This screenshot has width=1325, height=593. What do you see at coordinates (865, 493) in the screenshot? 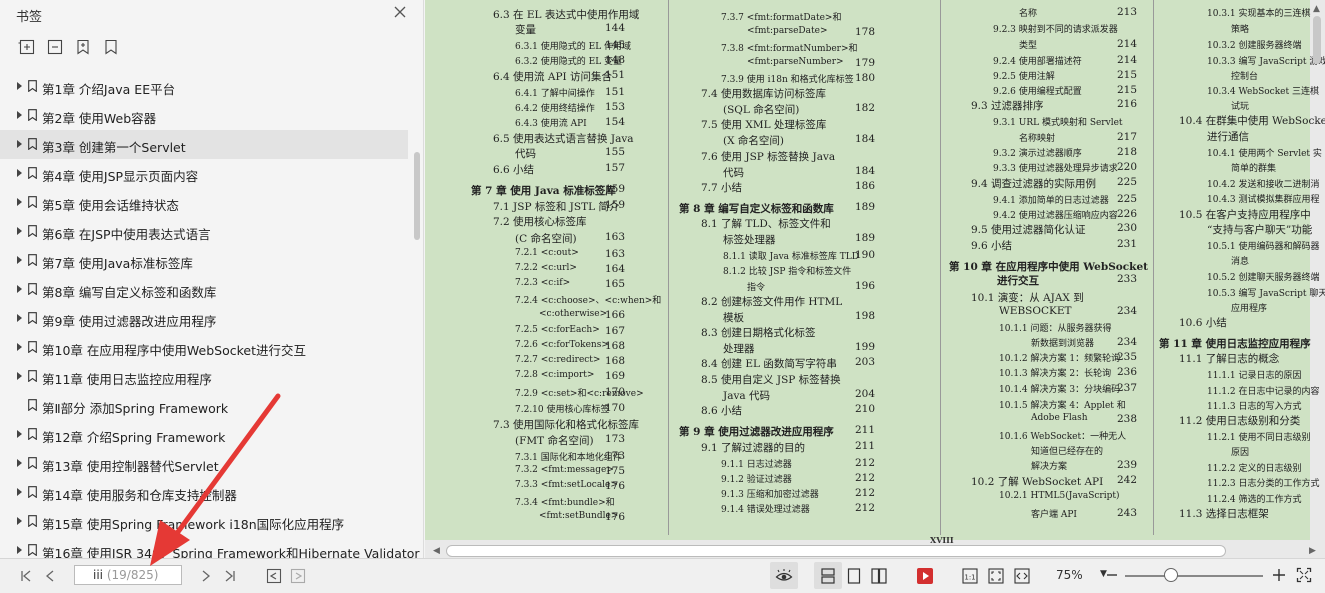
I see `toc-page-number: 212` at bounding box center [865, 493].